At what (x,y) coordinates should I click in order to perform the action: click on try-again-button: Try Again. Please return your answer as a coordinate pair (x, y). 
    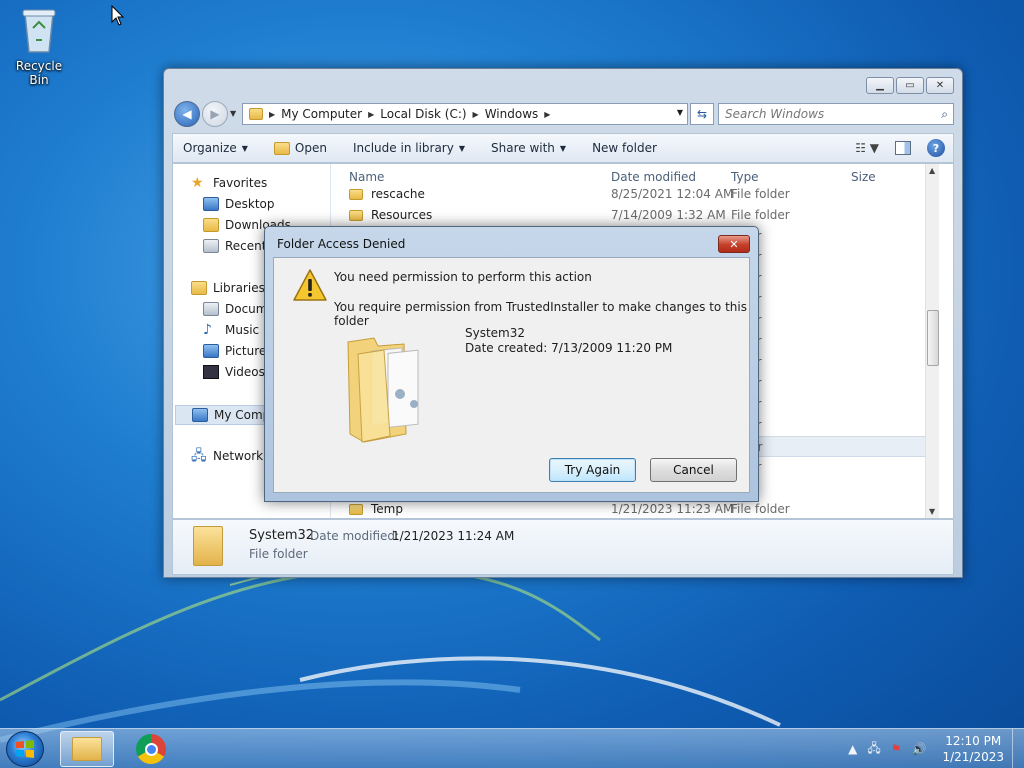
    Looking at the image, I should click on (592, 470).